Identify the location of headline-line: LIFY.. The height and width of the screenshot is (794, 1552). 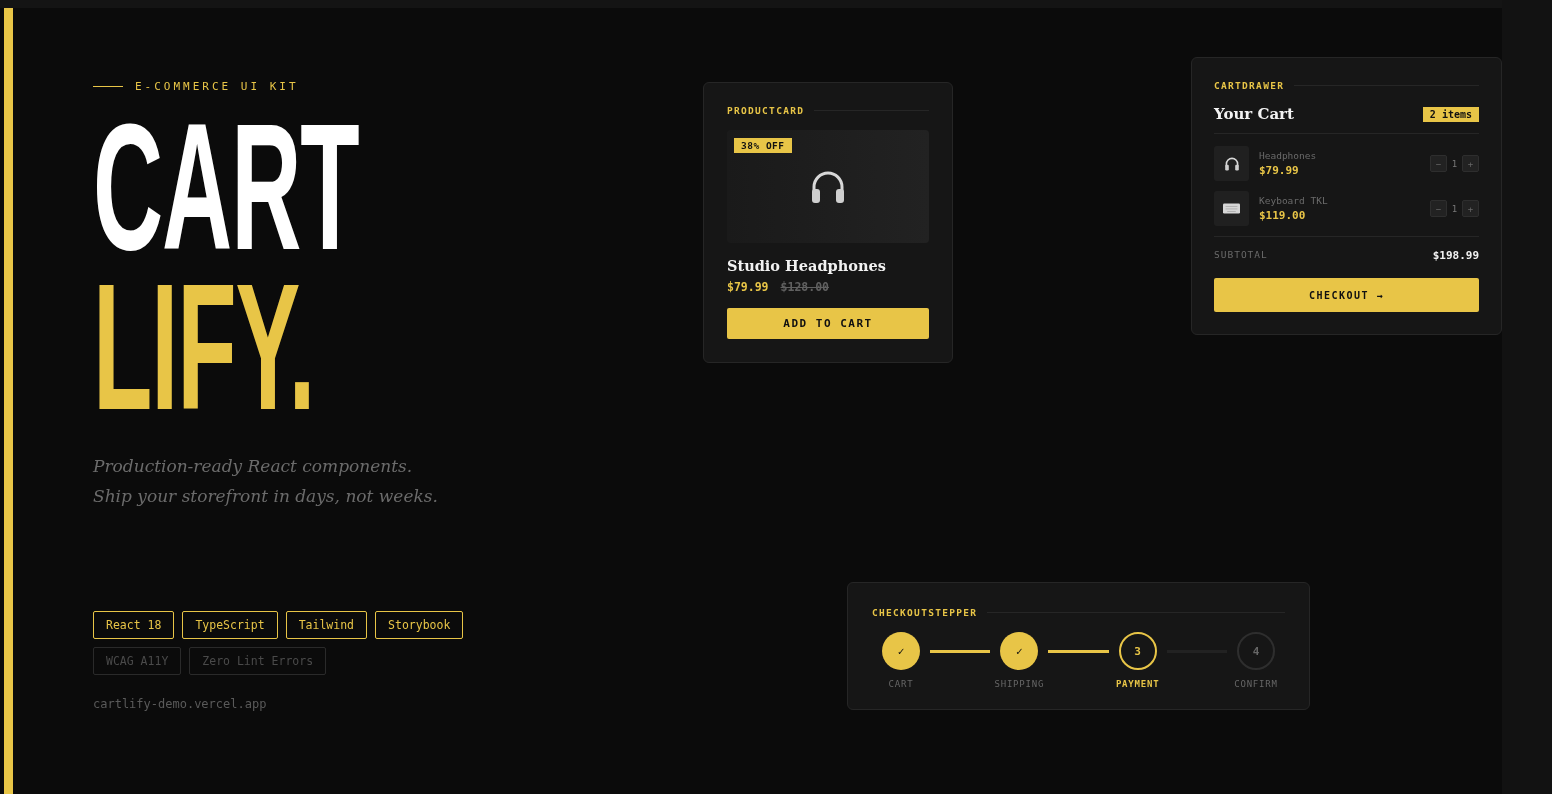
(204, 347).